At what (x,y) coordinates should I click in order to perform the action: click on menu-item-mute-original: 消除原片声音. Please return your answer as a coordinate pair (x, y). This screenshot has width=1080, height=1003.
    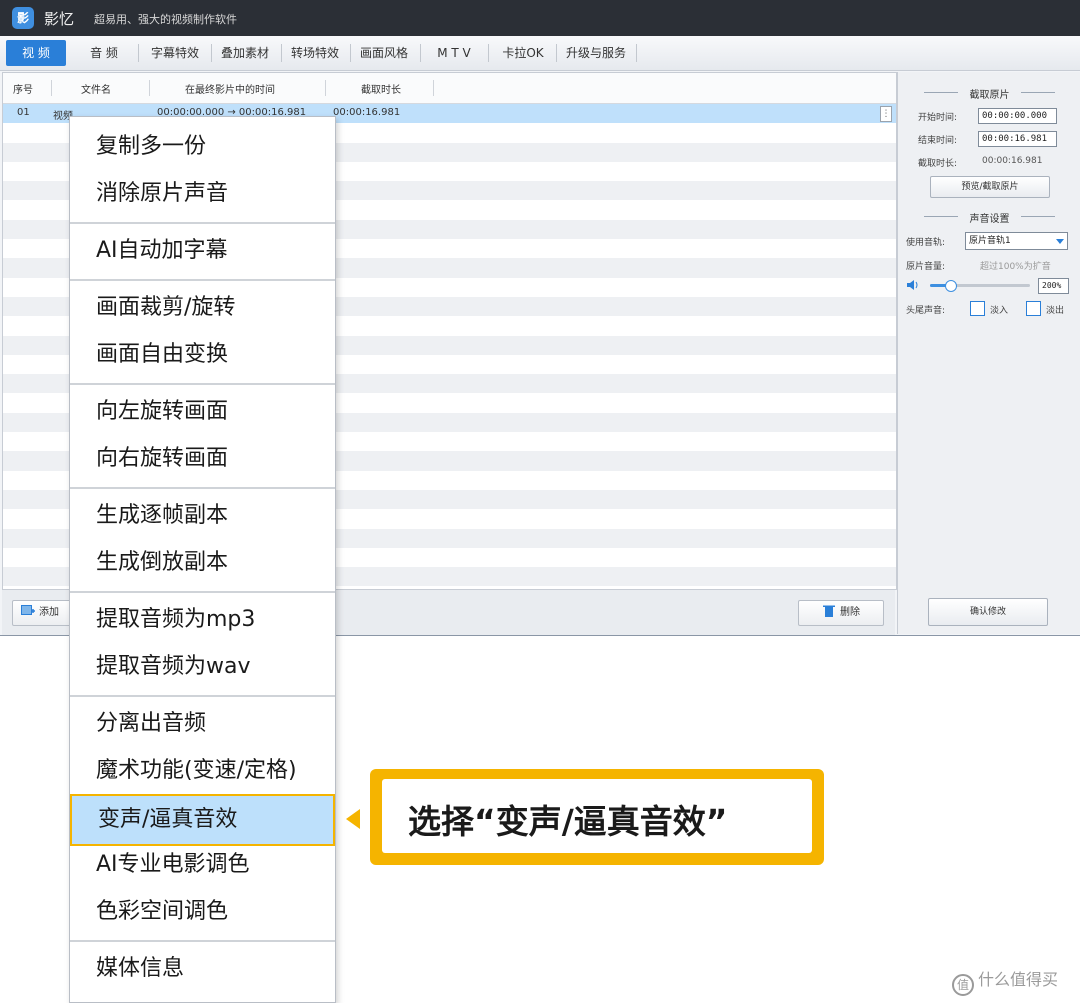
    Looking at the image, I should click on (202, 194).